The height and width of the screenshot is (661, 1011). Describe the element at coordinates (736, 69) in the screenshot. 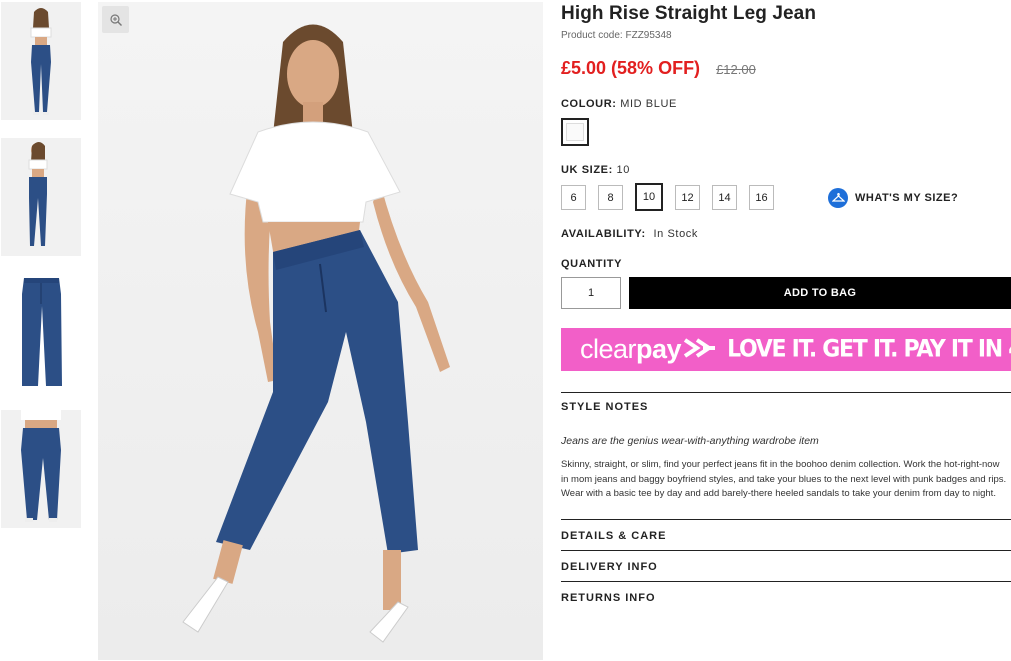

I see `original-price: £12.00` at that location.